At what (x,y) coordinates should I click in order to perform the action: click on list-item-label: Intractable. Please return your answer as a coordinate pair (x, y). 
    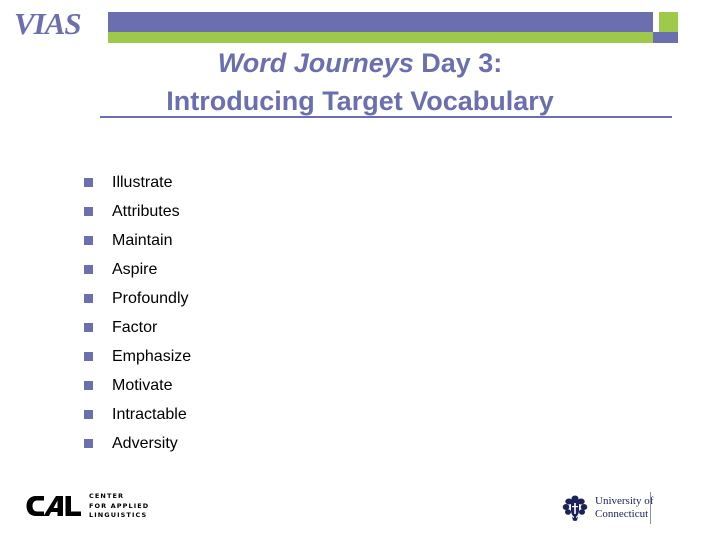
    Looking at the image, I should click on (149, 414).